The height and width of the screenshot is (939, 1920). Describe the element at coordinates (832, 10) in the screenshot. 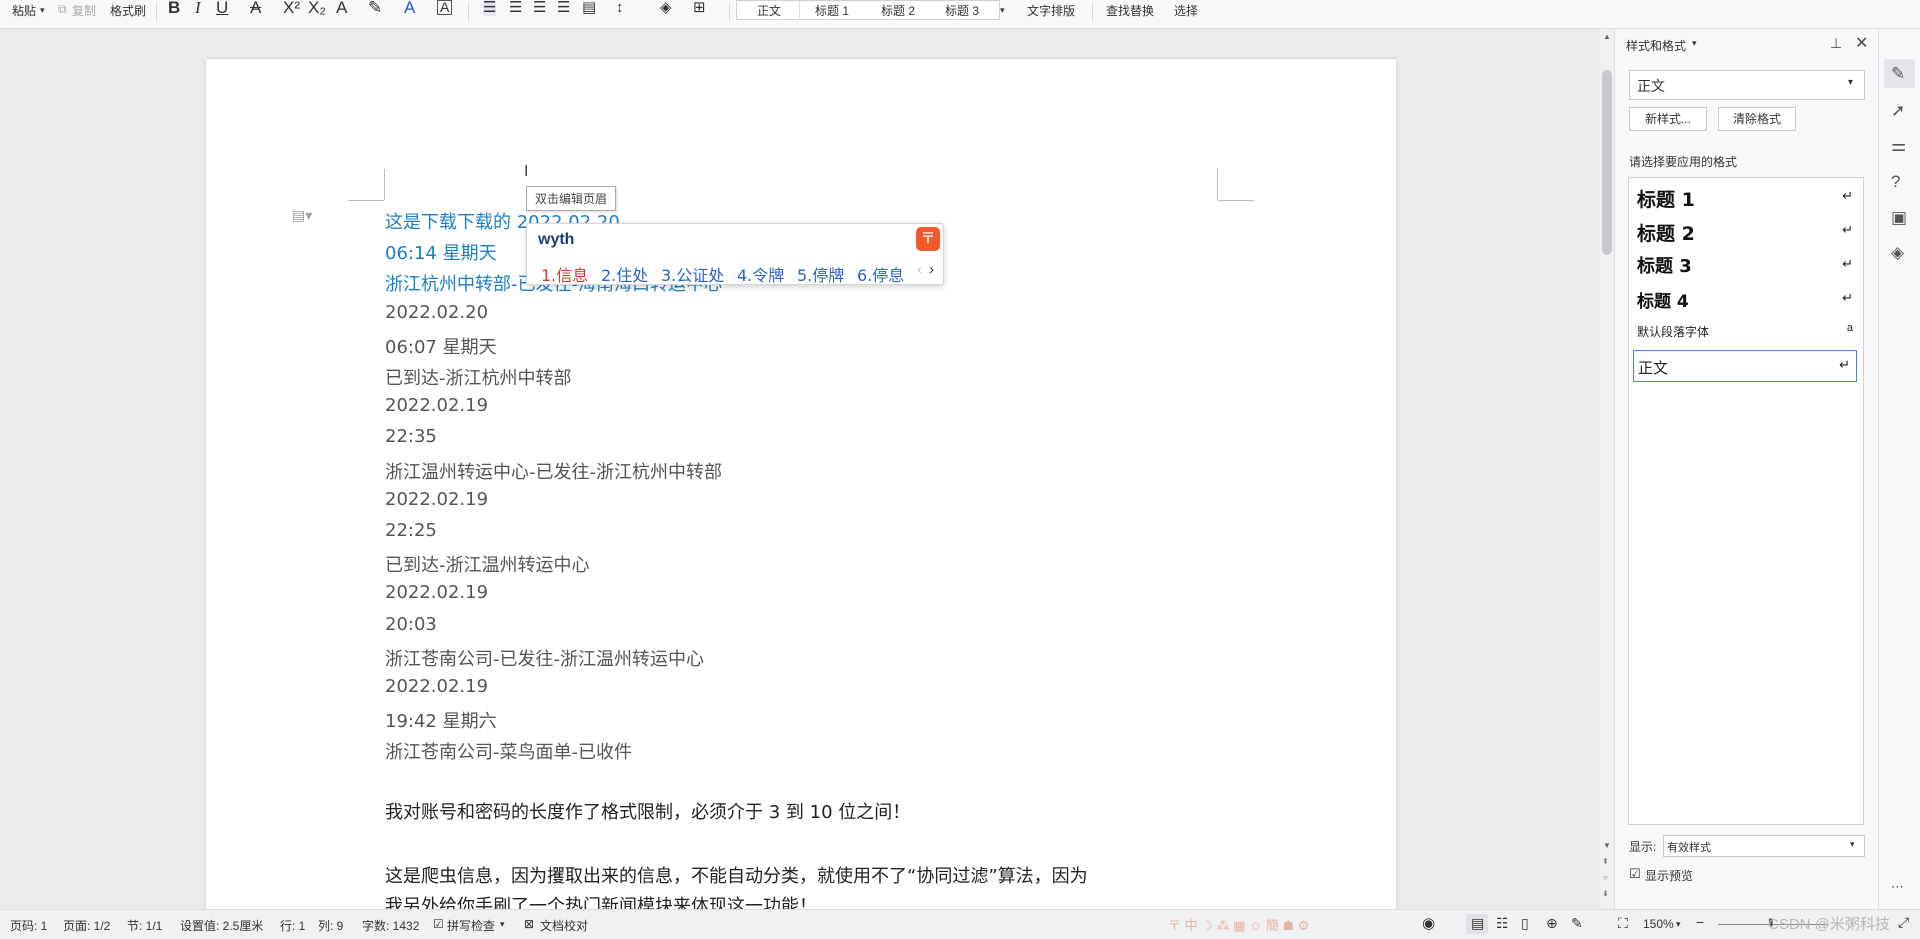

I see `quick-style-h1: 标题 1` at that location.